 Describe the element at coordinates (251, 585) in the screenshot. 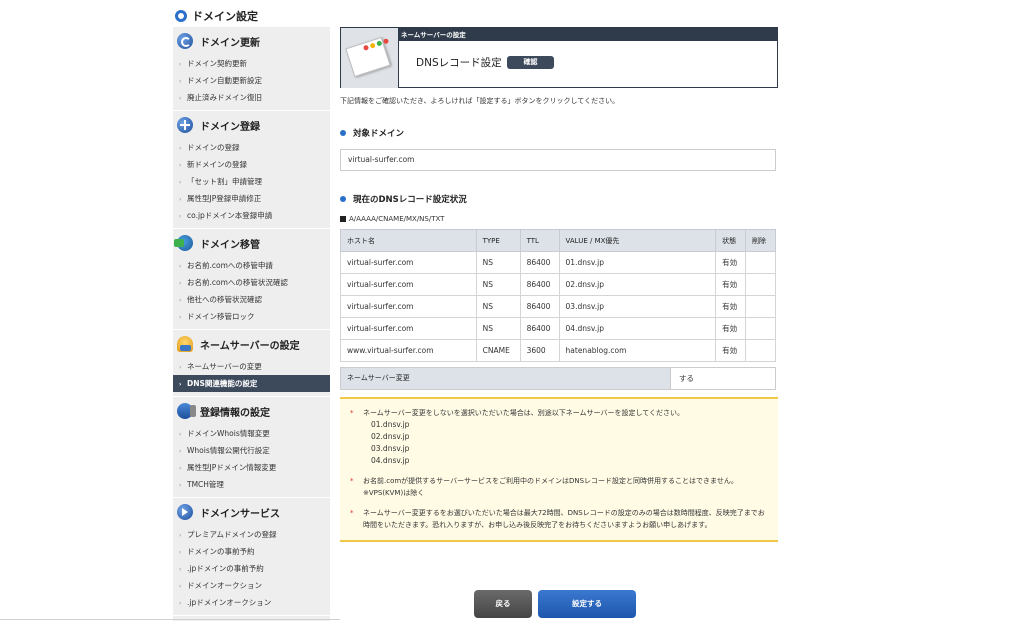

I see `sidebar-item: › ドメインオークション` at that location.